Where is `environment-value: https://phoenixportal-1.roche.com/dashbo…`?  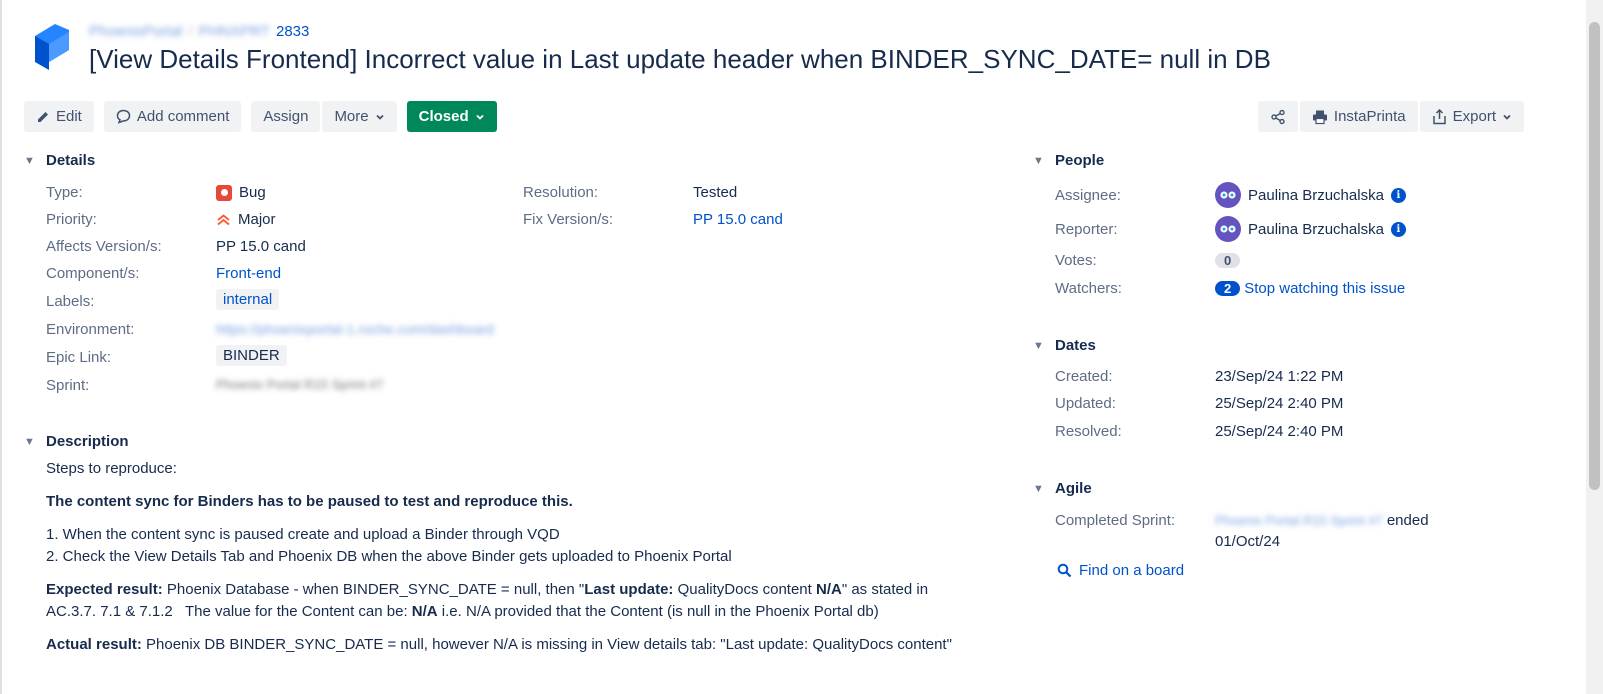 environment-value: https://phoenixportal-1.roche.com/dashbo… is located at coordinates (355, 329).